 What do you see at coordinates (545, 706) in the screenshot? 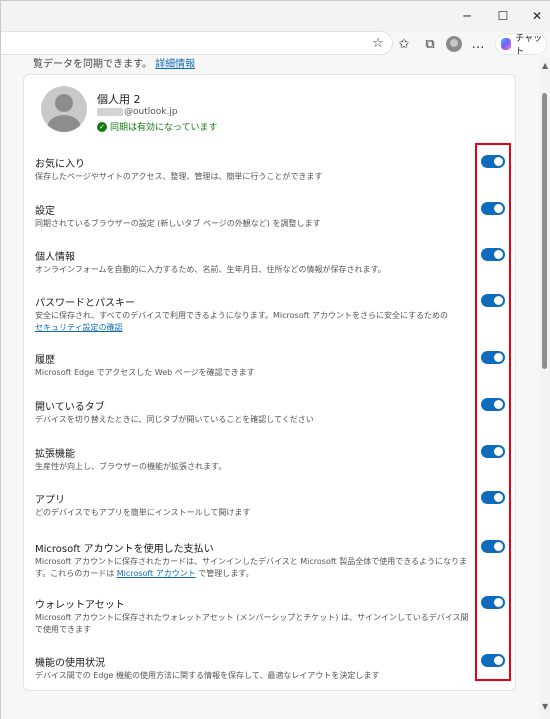
I see `scroll-down-arrow-icon: ▼` at bounding box center [545, 706].